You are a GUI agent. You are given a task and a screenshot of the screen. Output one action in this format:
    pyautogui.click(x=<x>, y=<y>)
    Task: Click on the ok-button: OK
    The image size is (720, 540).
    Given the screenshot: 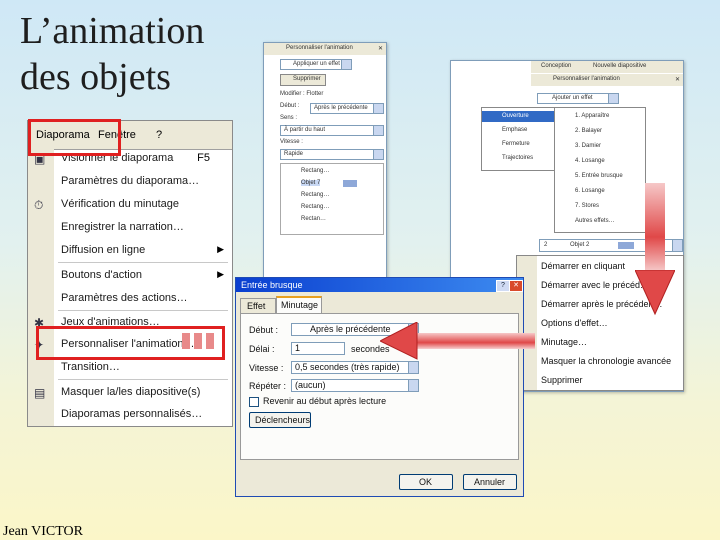 What is the action you would take?
    pyautogui.click(x=426, y=482)
    